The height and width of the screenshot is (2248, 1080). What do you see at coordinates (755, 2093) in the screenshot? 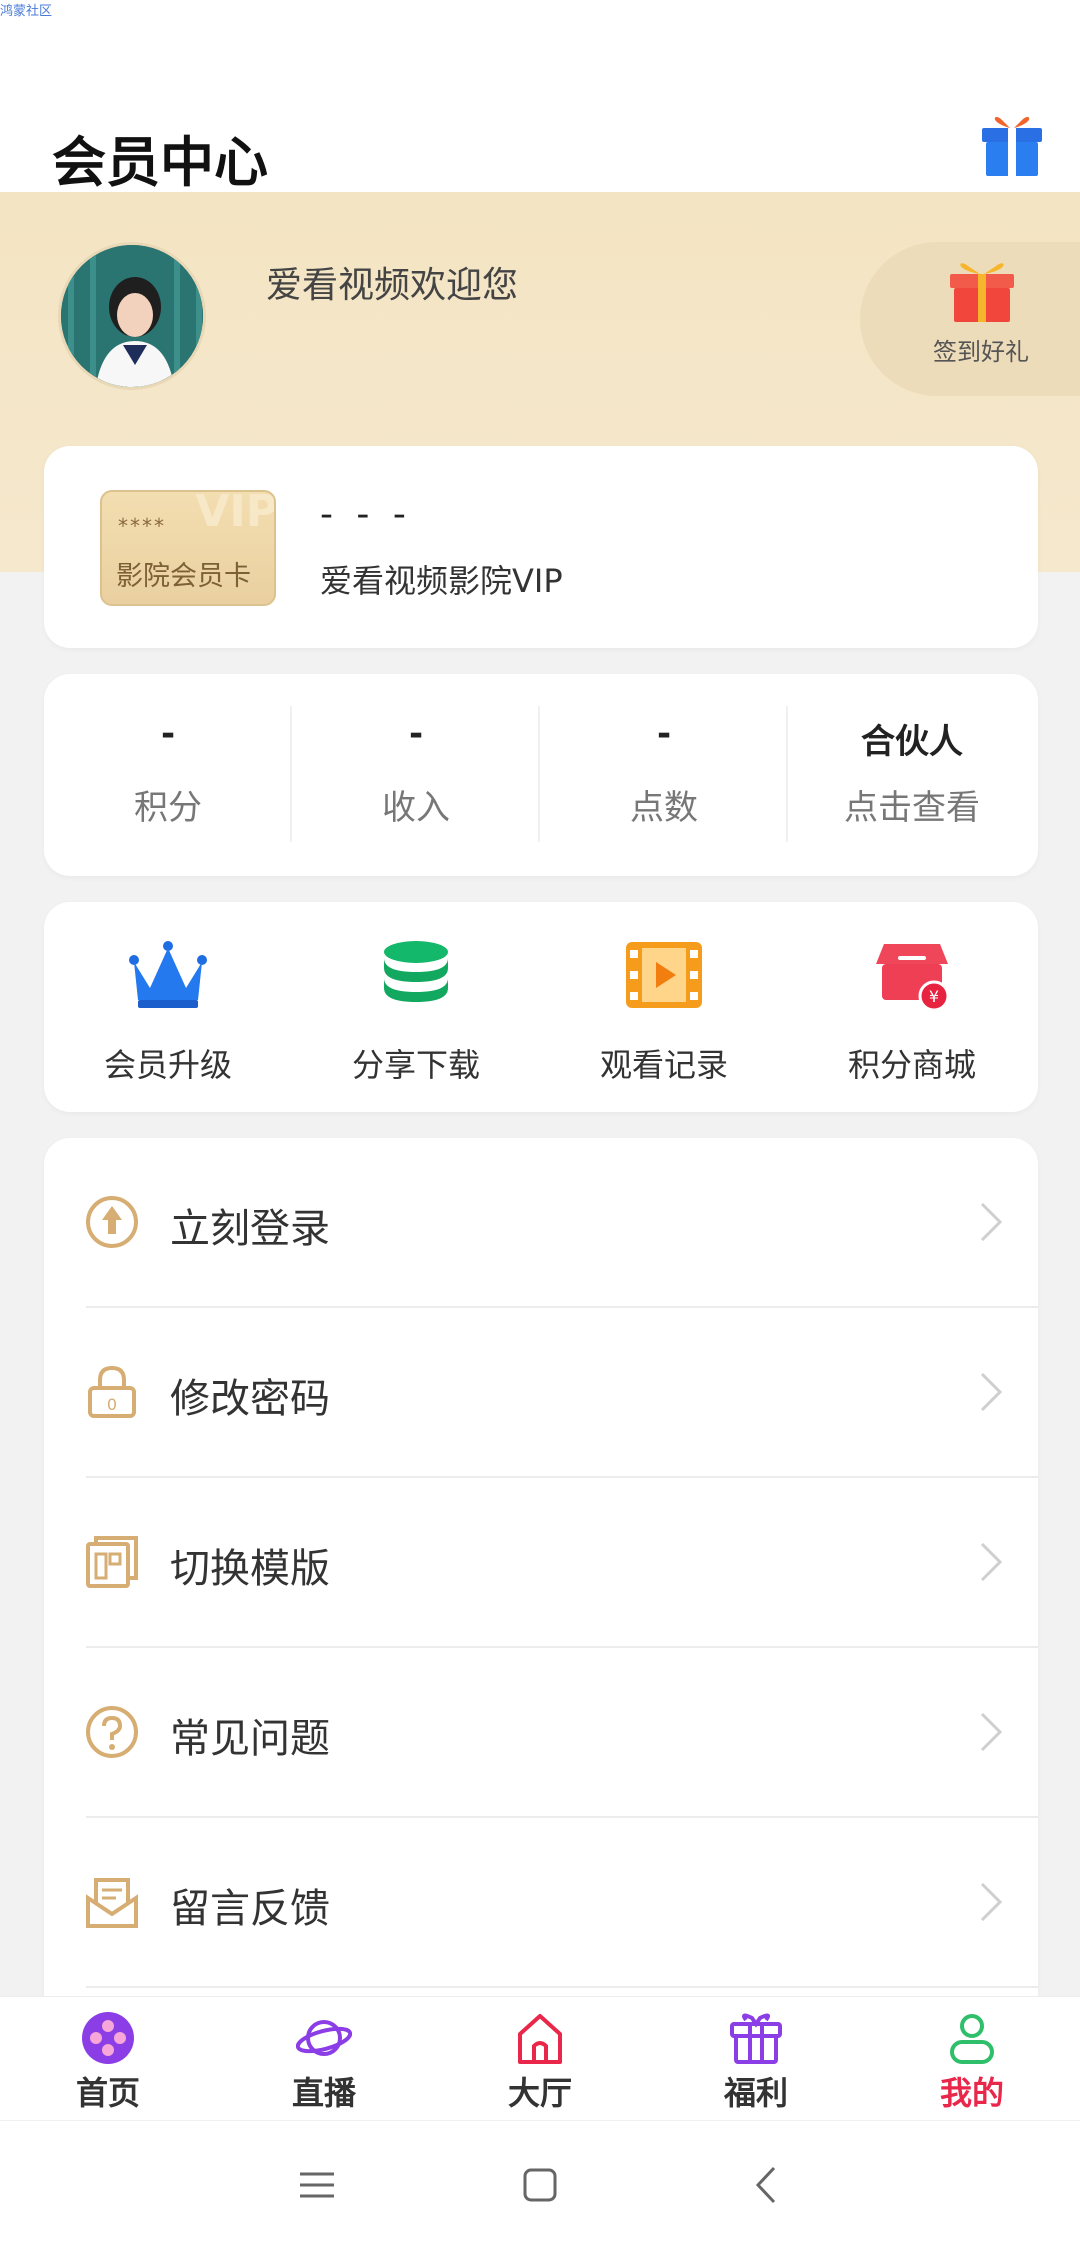
I see `tab-label: 福利` at bounding box center [755, 2093].